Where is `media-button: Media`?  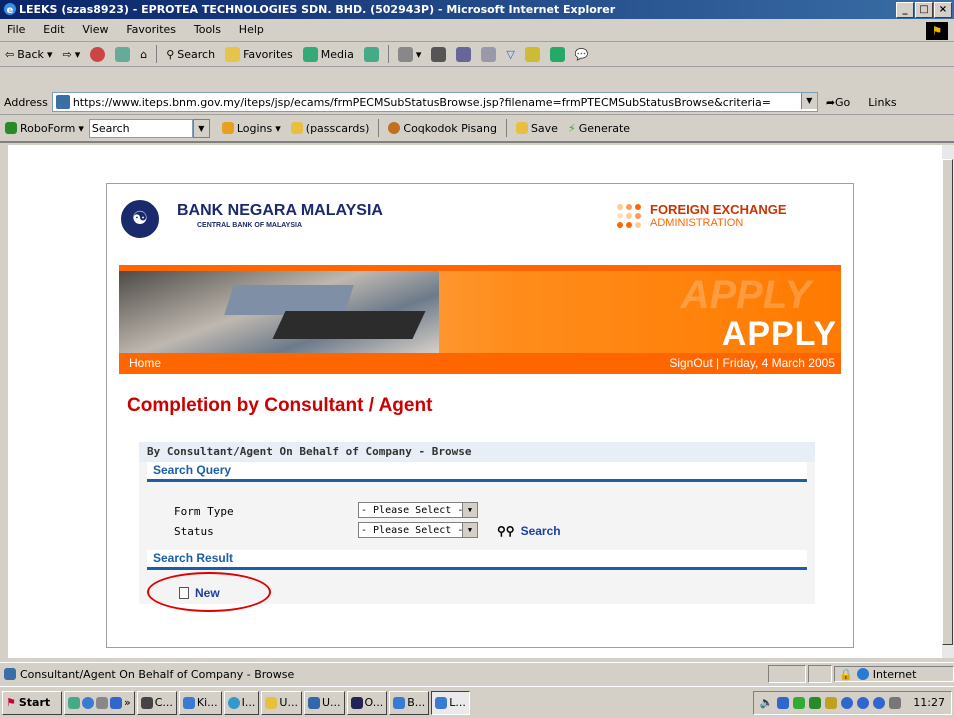 media-button: Media is located at coordinates (328, 54).